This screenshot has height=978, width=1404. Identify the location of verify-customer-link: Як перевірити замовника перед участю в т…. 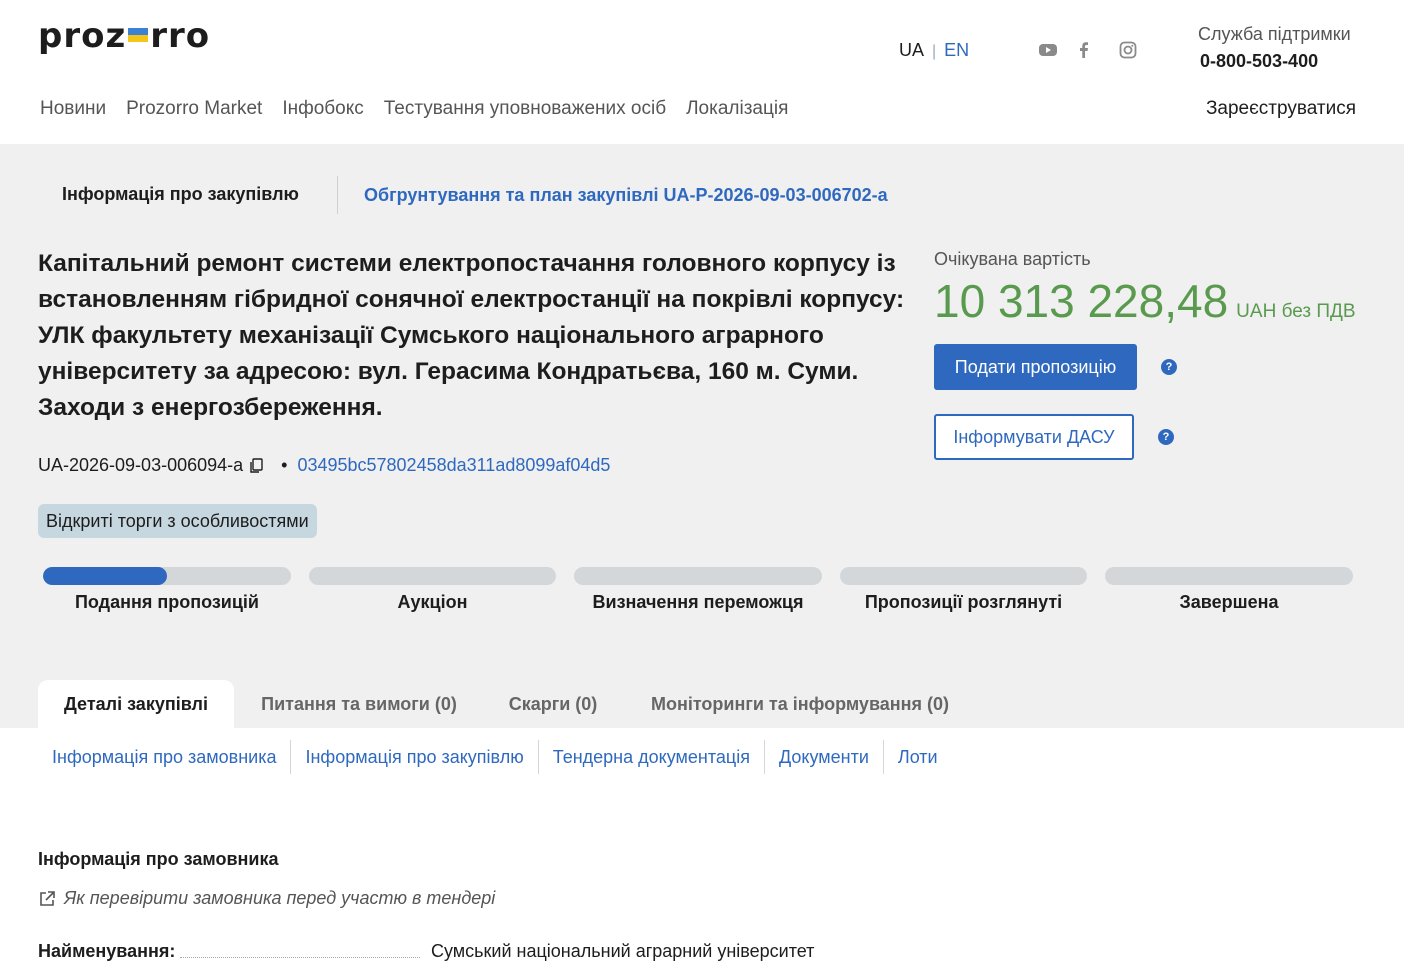
(266, 898).